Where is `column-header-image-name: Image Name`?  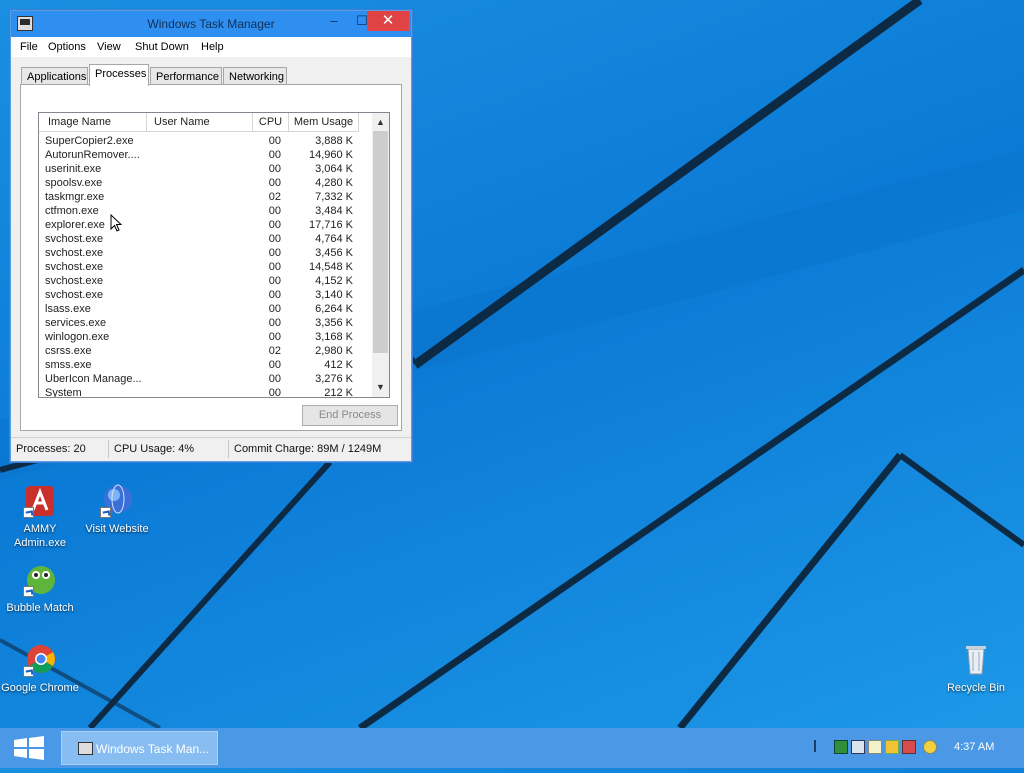
column-header-image-name: Image Name is located at coordinates (93, 122).